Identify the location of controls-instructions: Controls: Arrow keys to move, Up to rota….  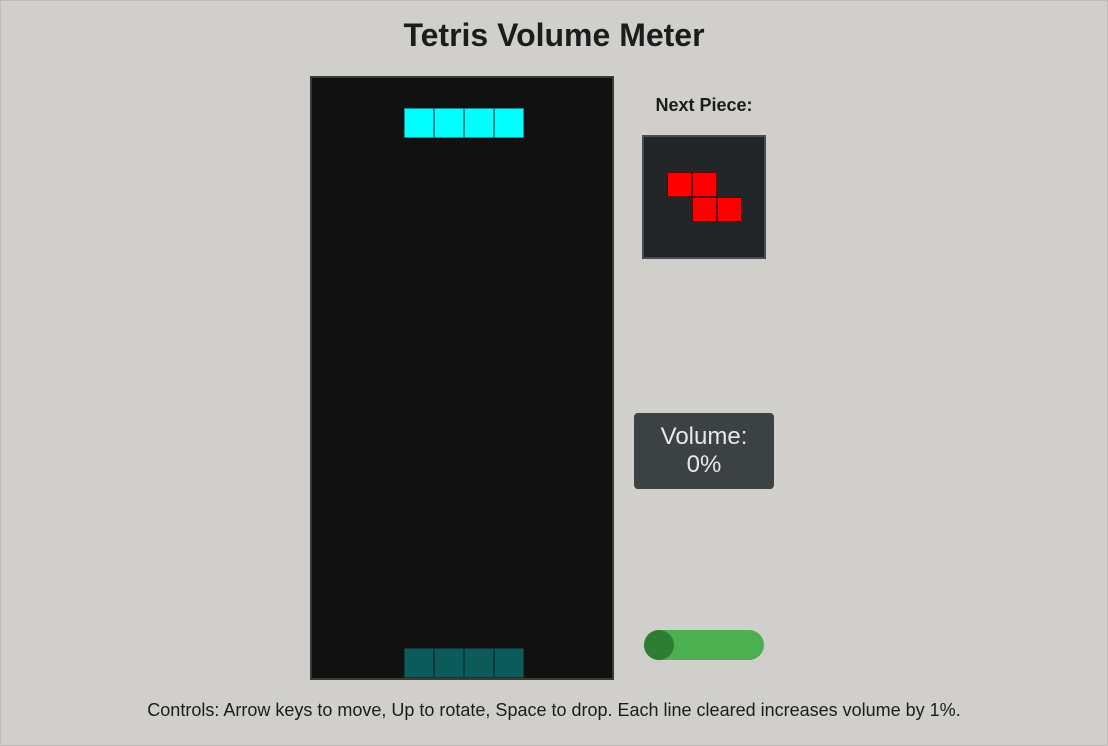
(554, 710).